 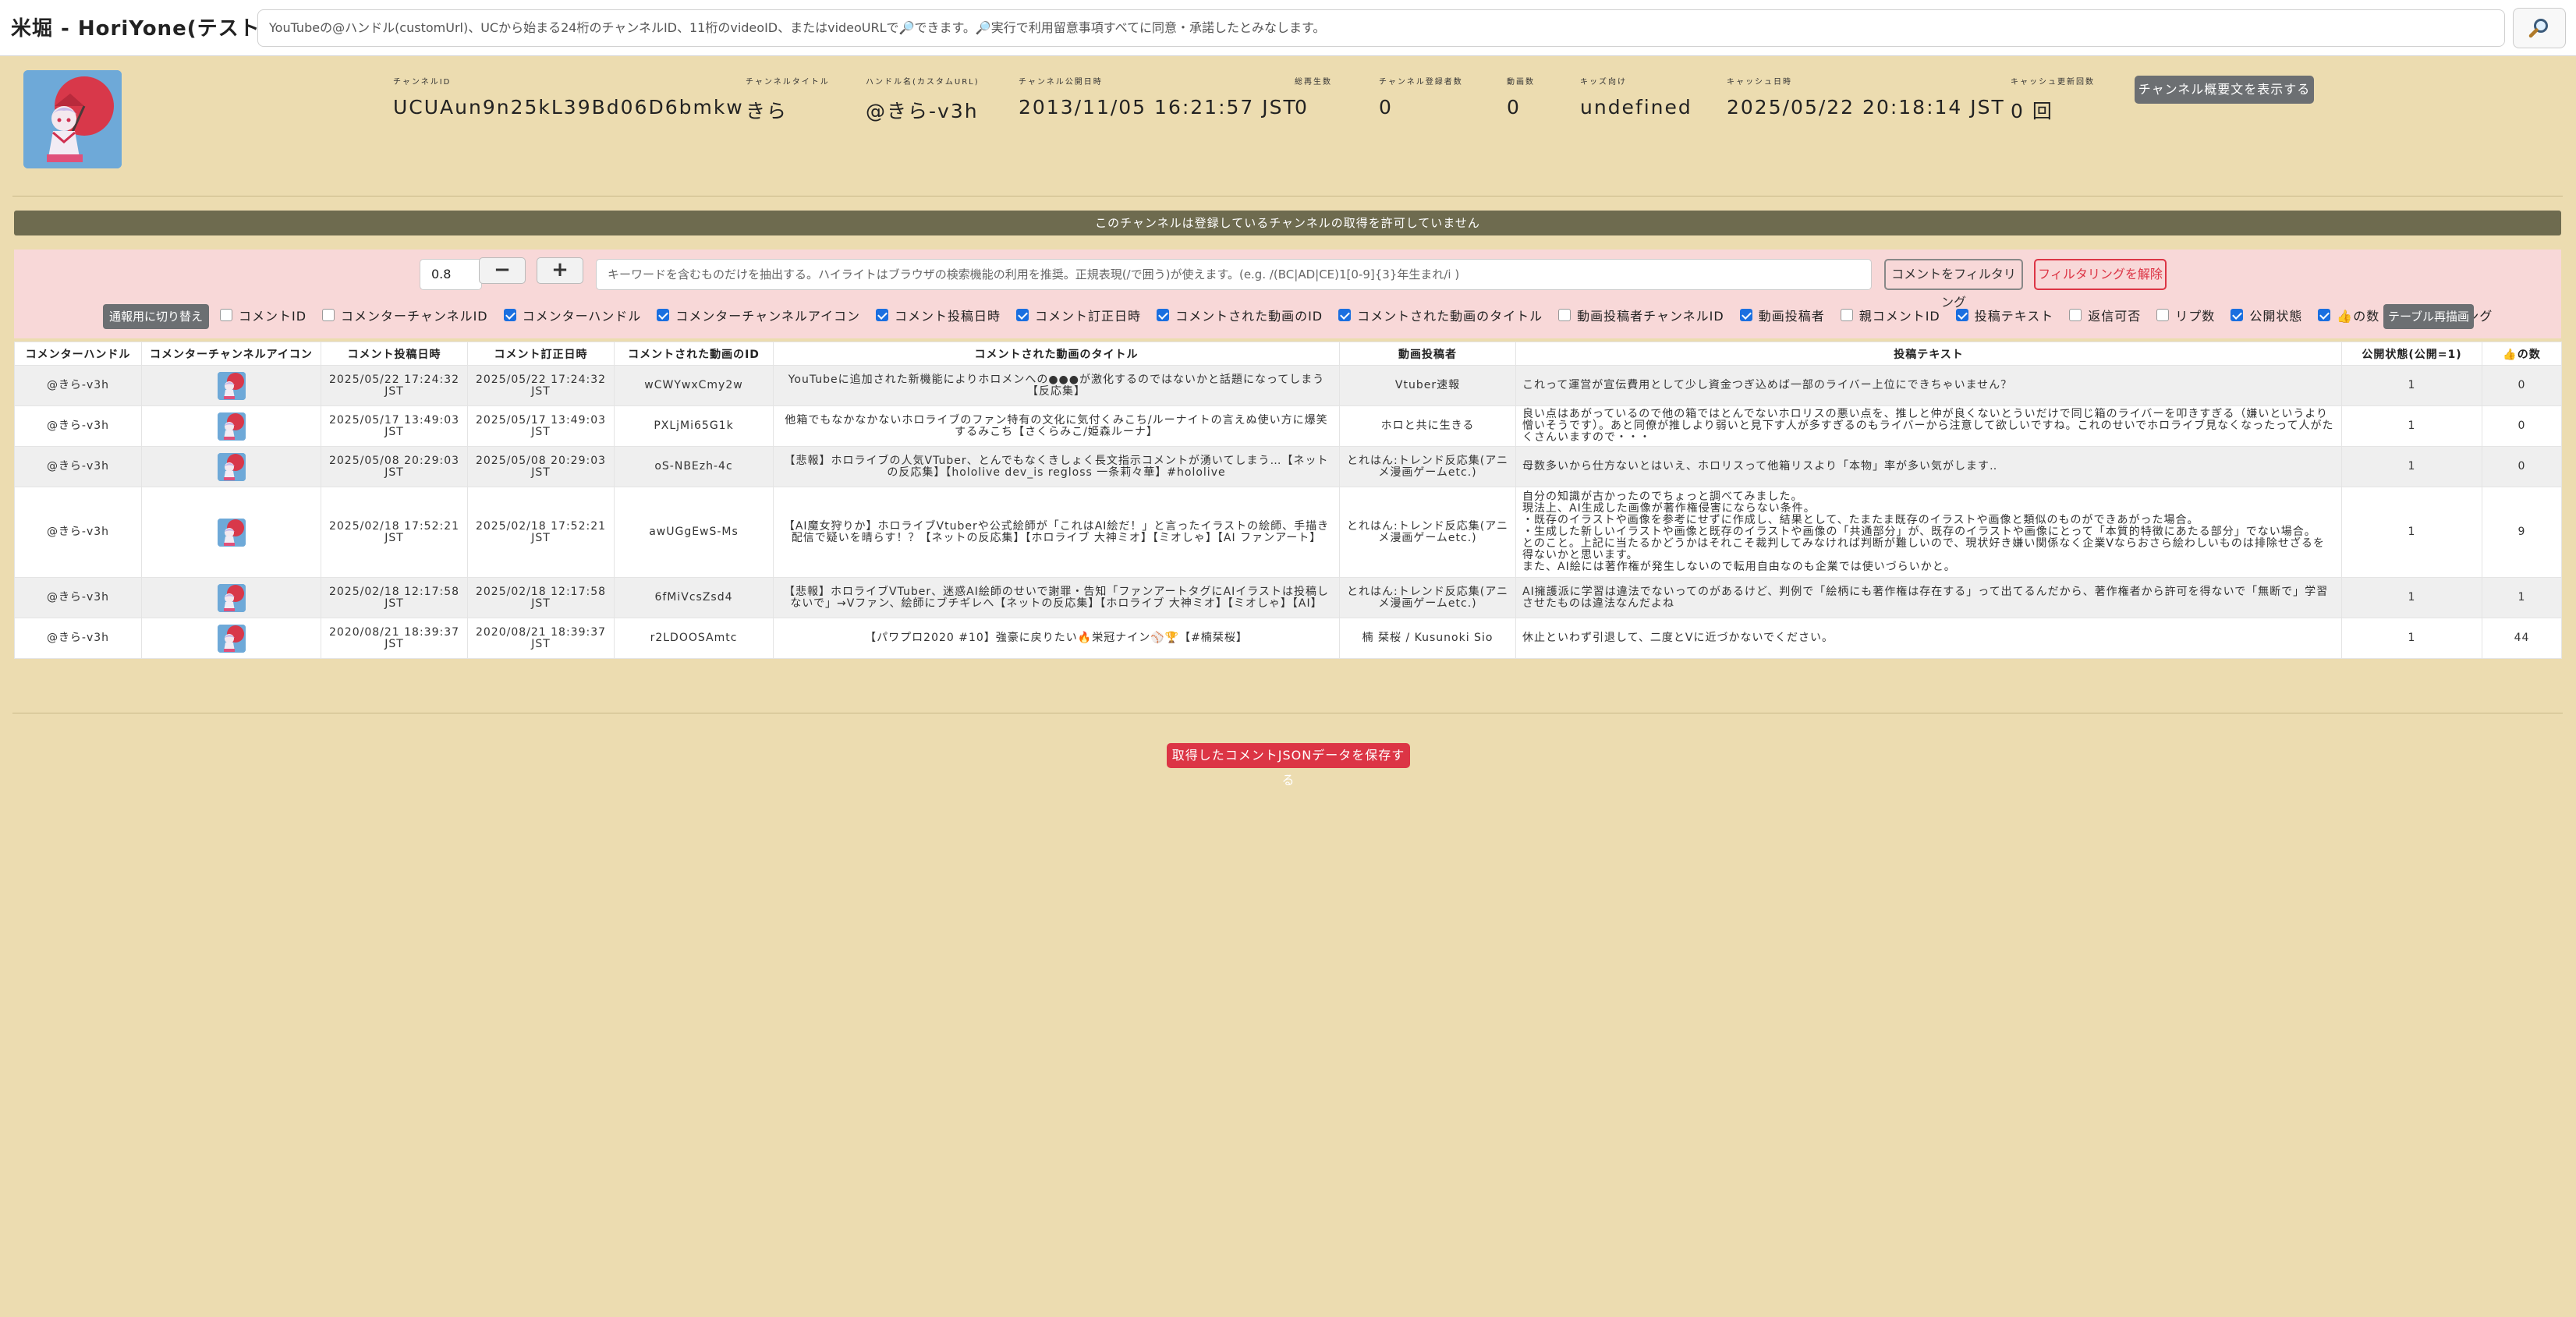 What do you see at coordinates (1078, 315) in the screenshot?
I see `column-toggle: コメント訂正日時` at bounding box center [1078, 315].